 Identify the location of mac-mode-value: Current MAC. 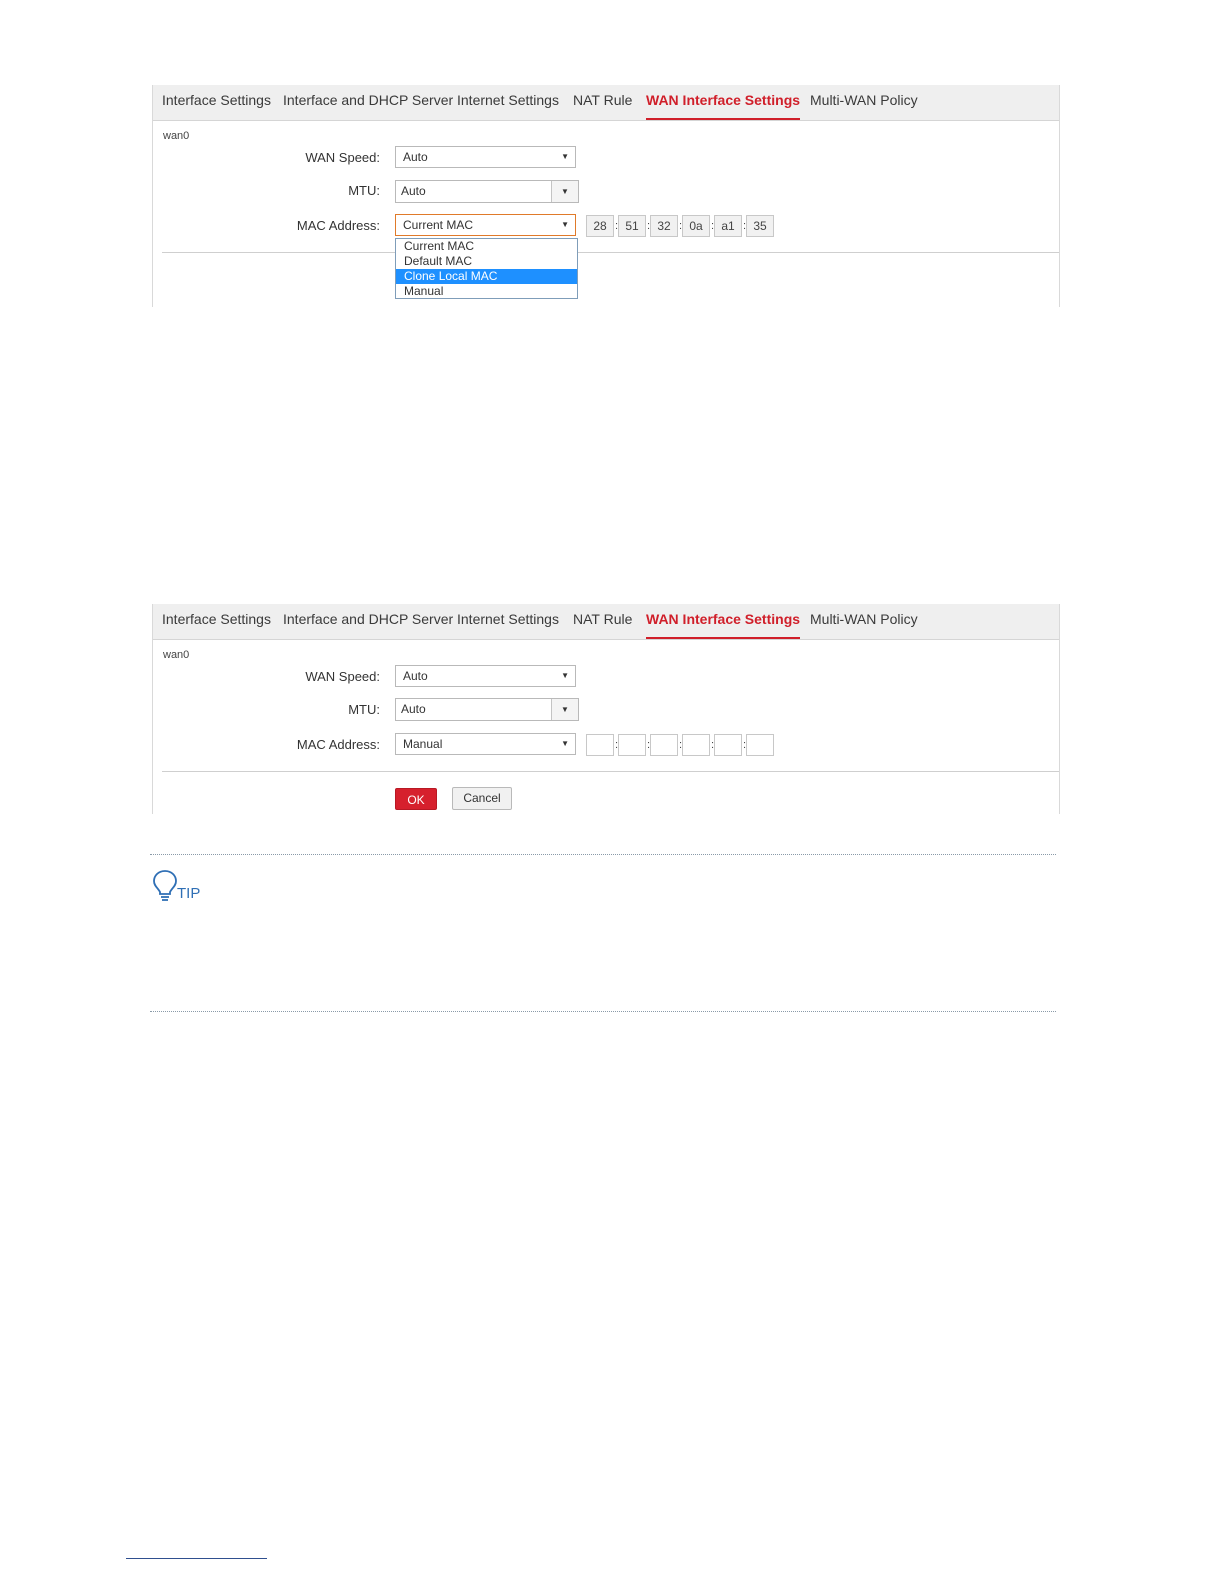
(438, 225).